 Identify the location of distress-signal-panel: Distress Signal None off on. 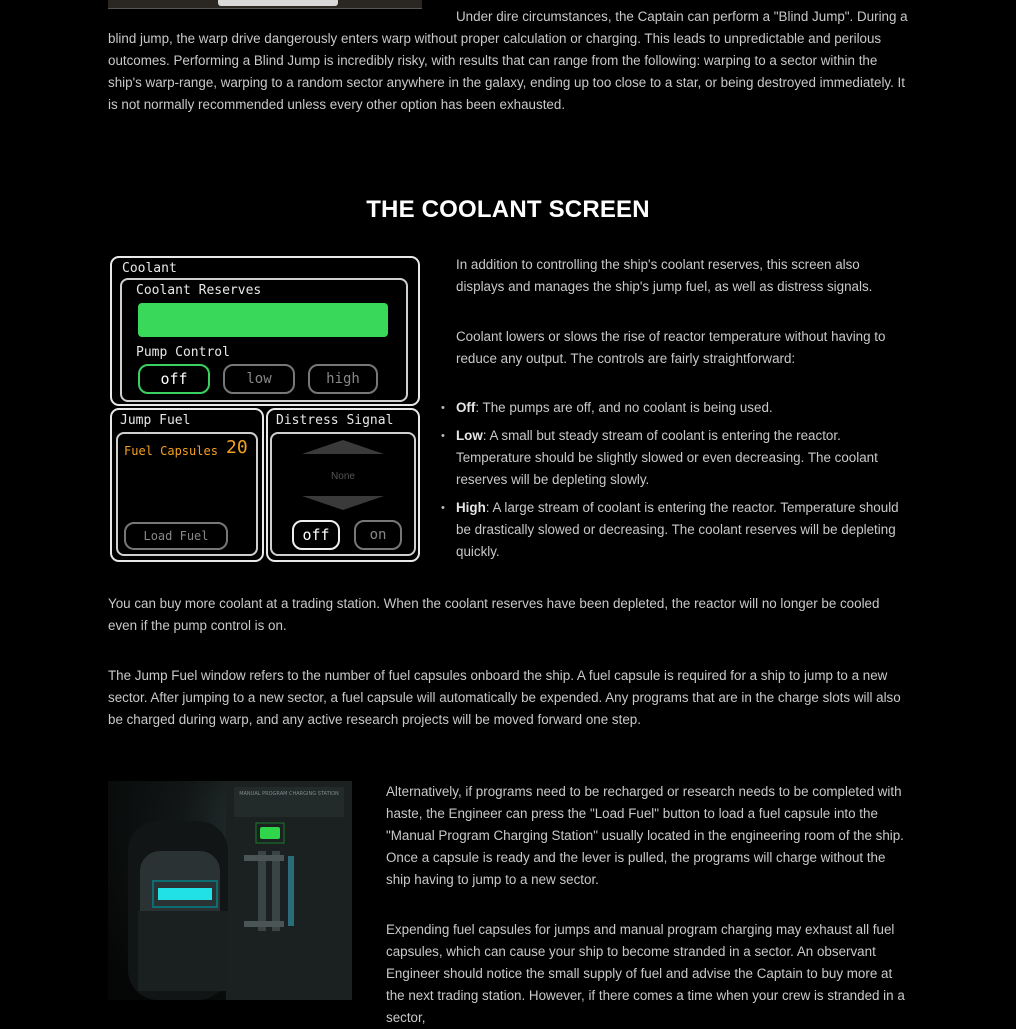
(343, 485).